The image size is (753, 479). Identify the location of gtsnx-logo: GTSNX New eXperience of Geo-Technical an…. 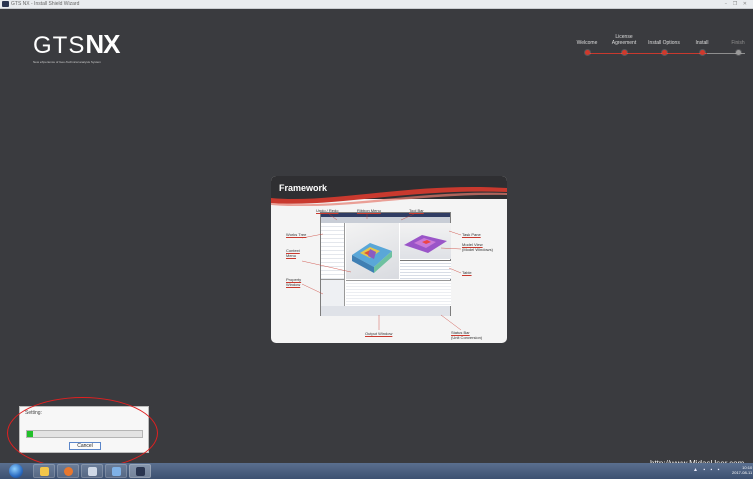
(76, 46).